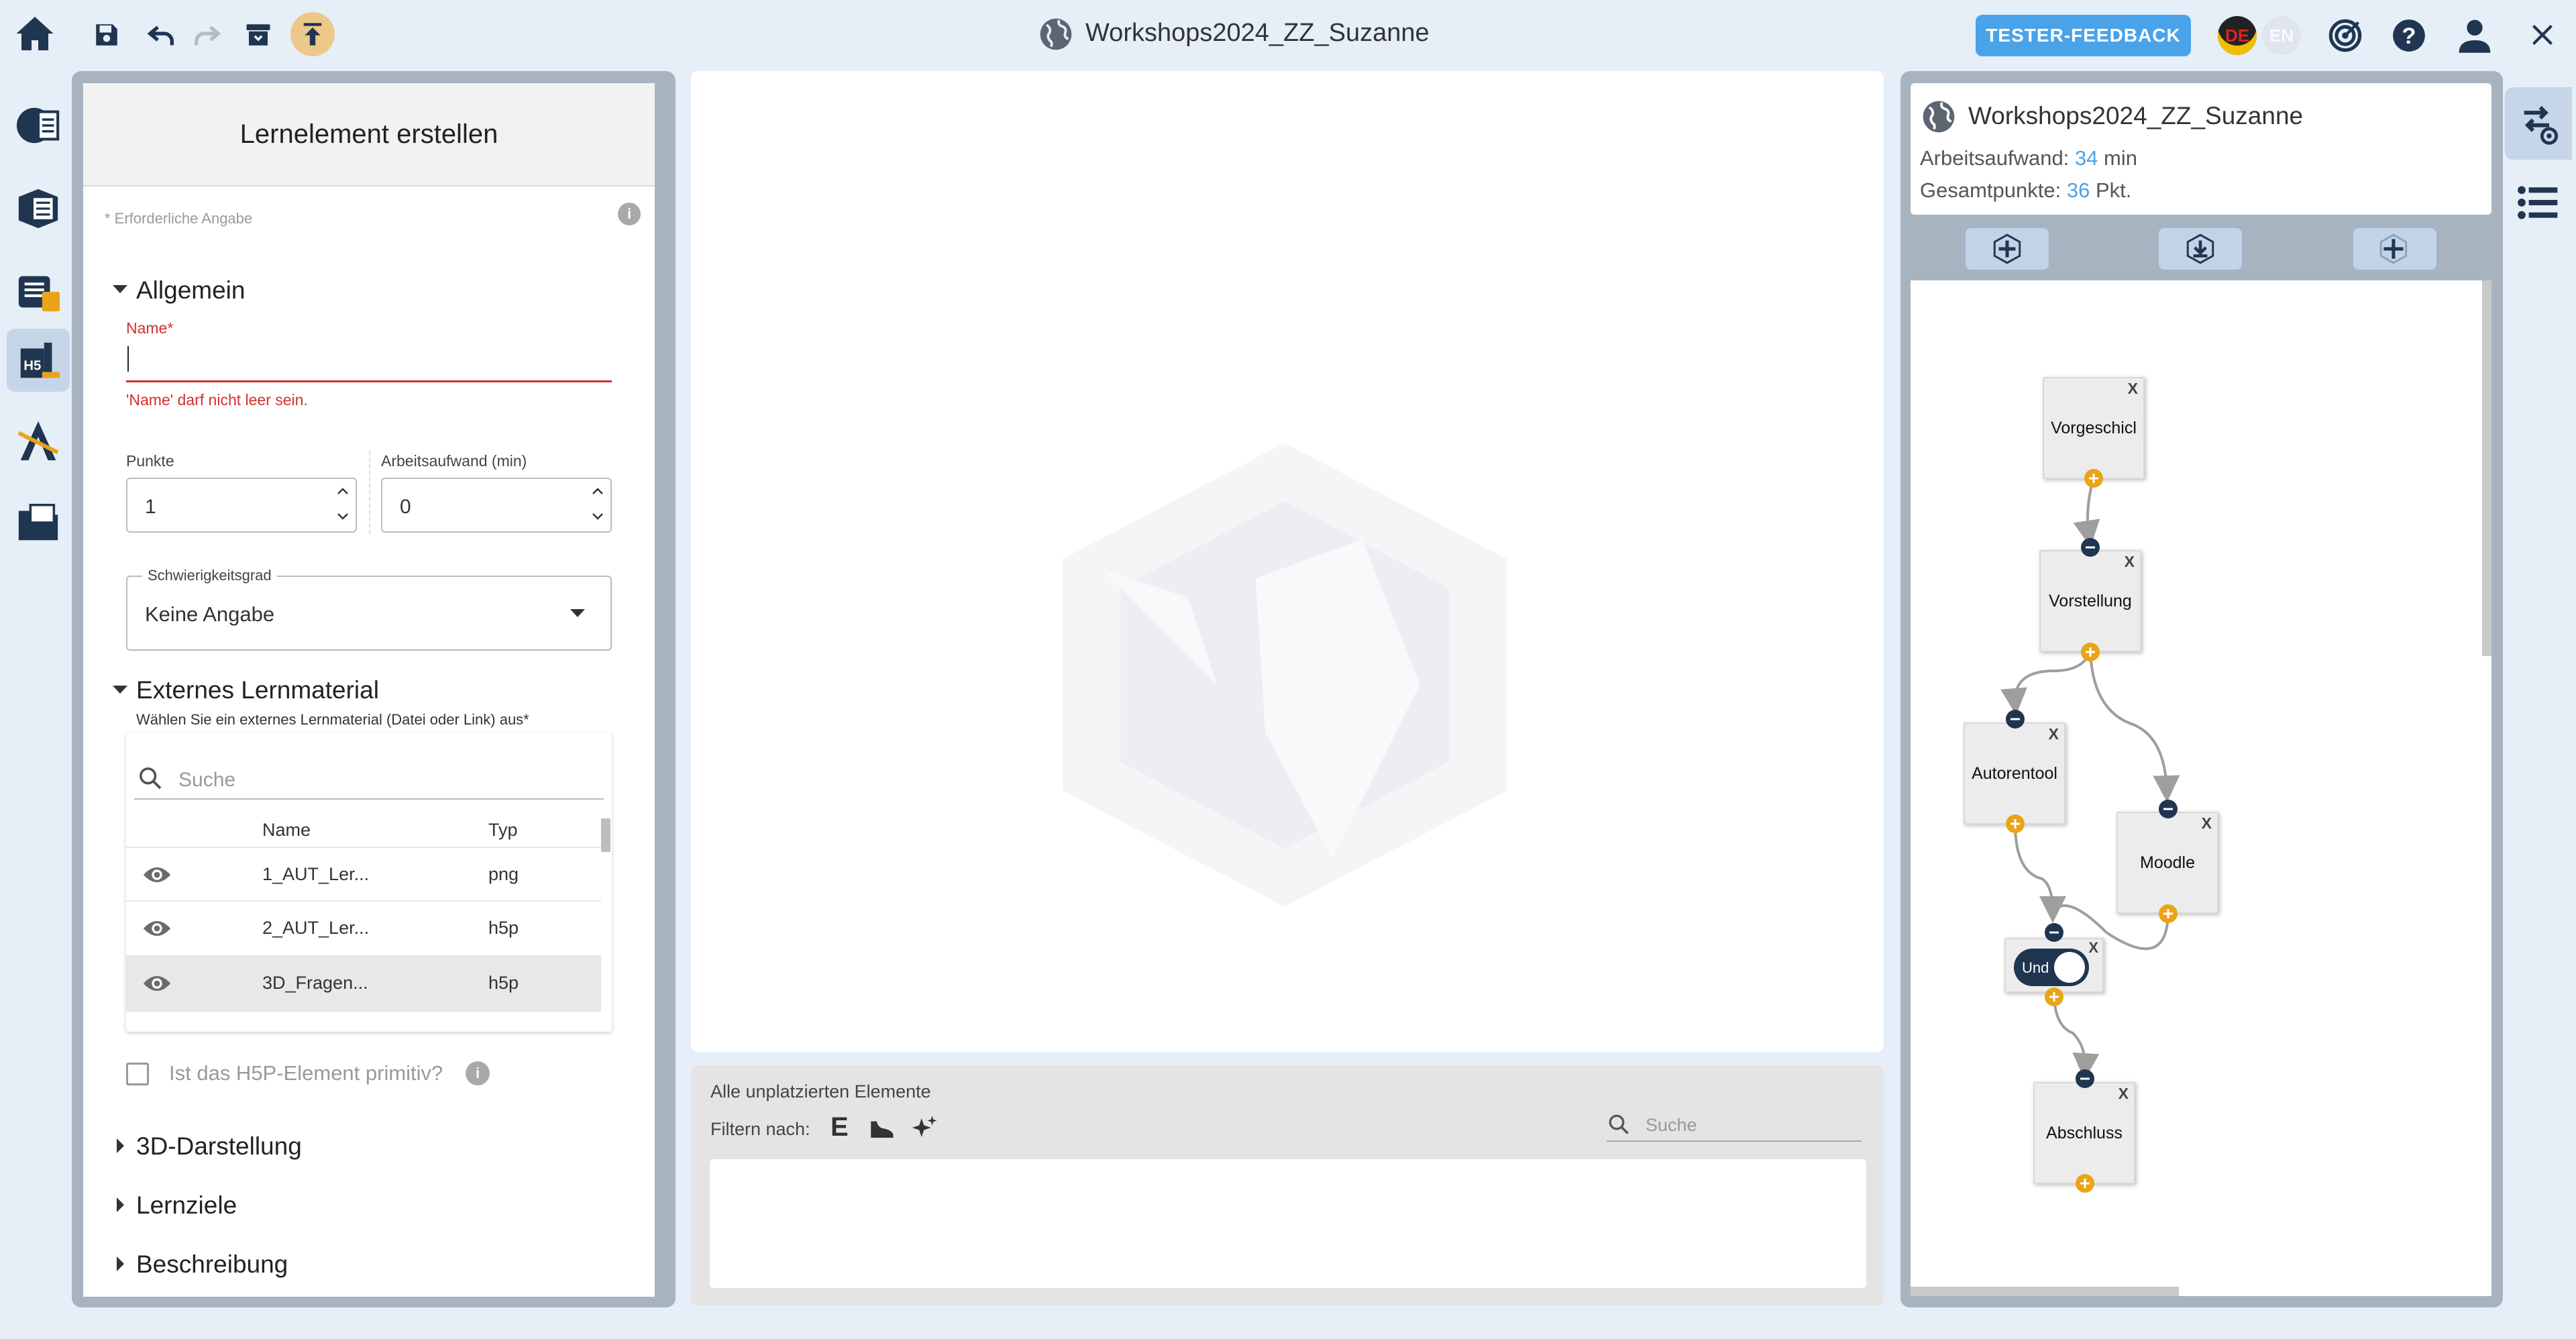  What do you see at coordinates (2092, 831) in the screenshot?
I see `graph-ports` at bounding box center [2092, 831].